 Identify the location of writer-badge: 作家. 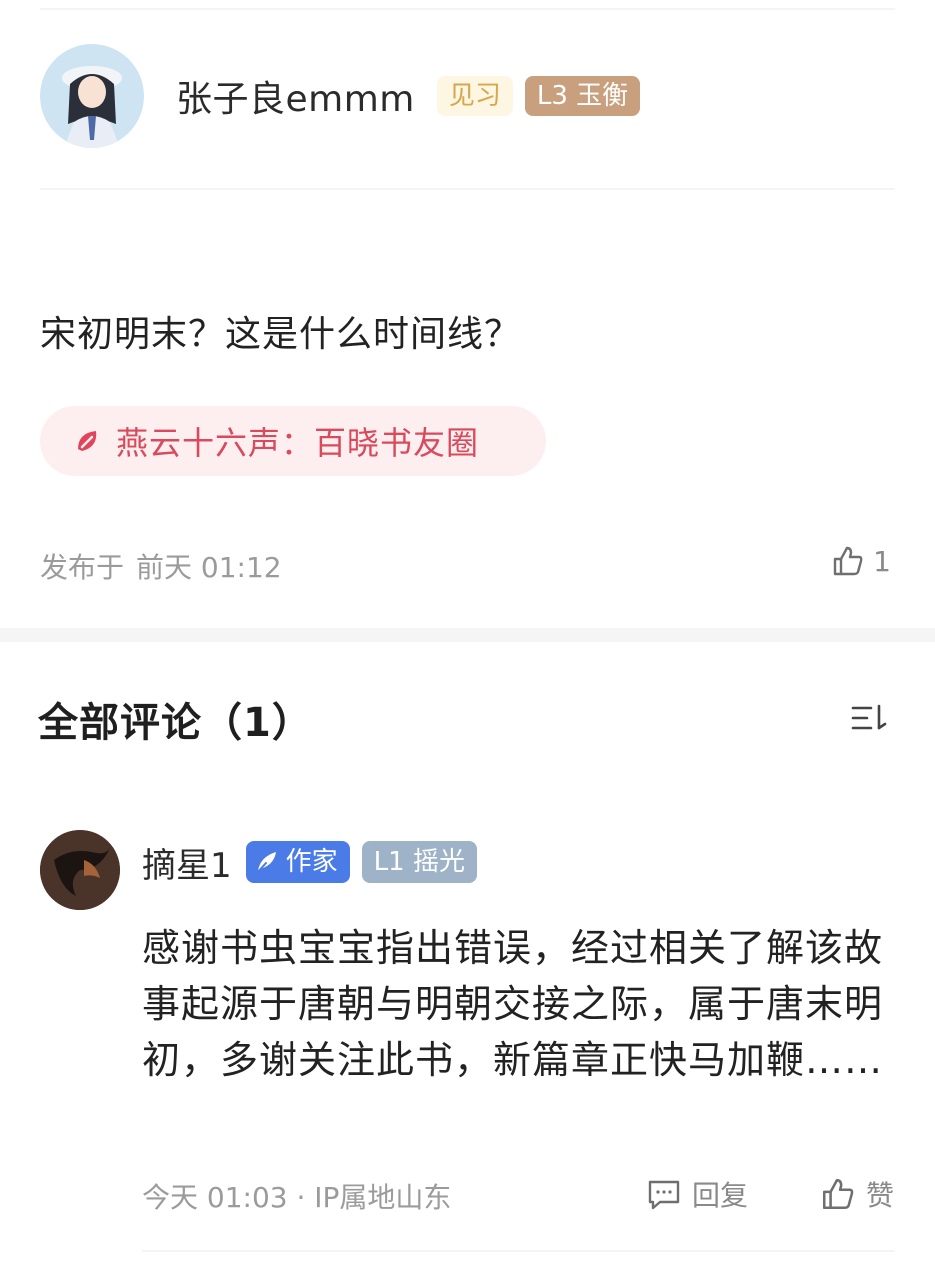
(297, 862).